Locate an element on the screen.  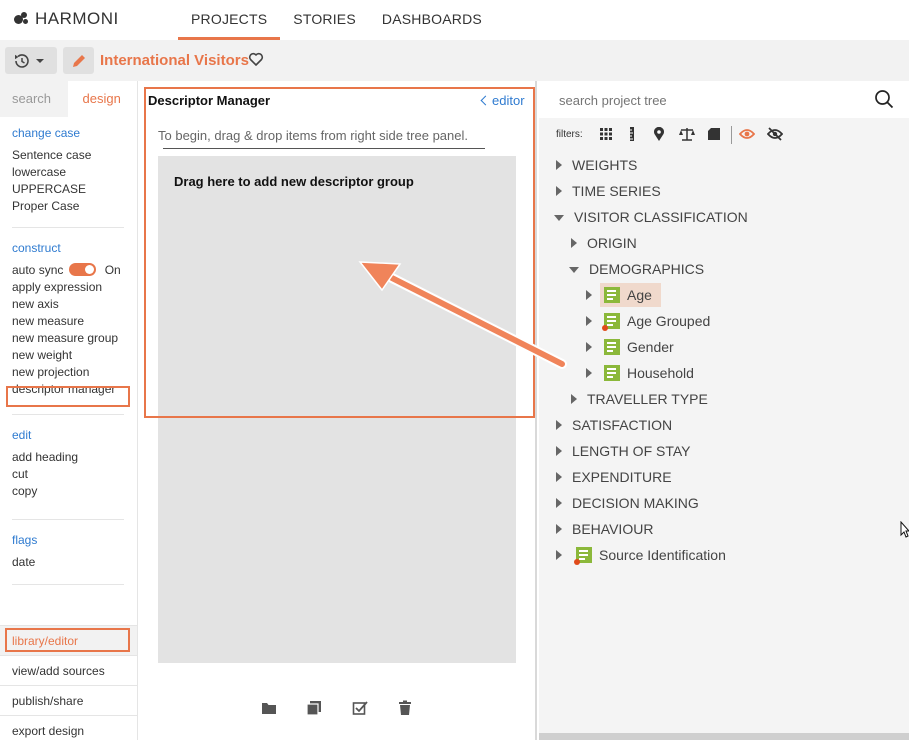
publish-share-link: publish/share is located at coordinates (68, 700).